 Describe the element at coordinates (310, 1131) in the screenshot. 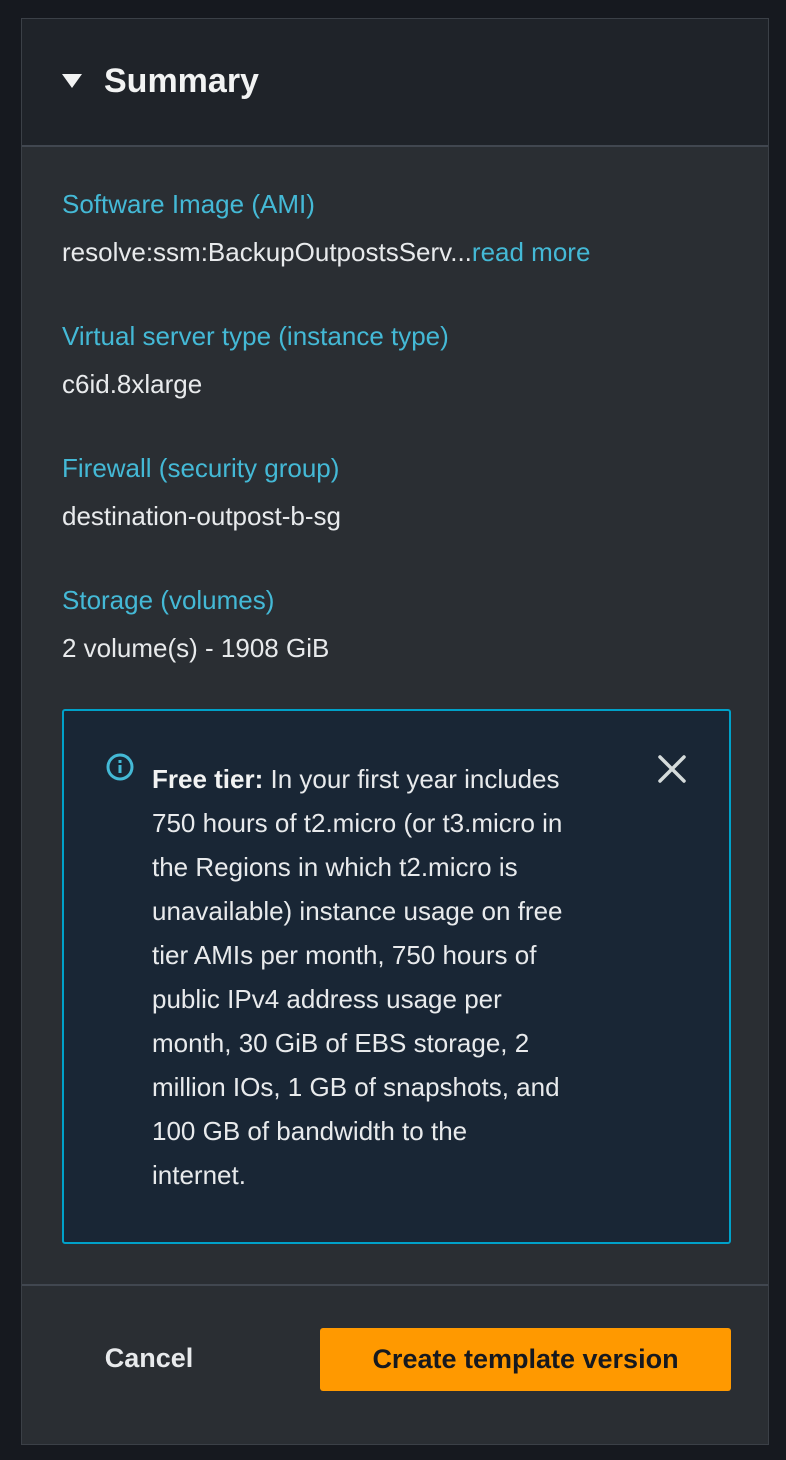

I see `alert-line: 100 GB of bandwidth to the` at that location.